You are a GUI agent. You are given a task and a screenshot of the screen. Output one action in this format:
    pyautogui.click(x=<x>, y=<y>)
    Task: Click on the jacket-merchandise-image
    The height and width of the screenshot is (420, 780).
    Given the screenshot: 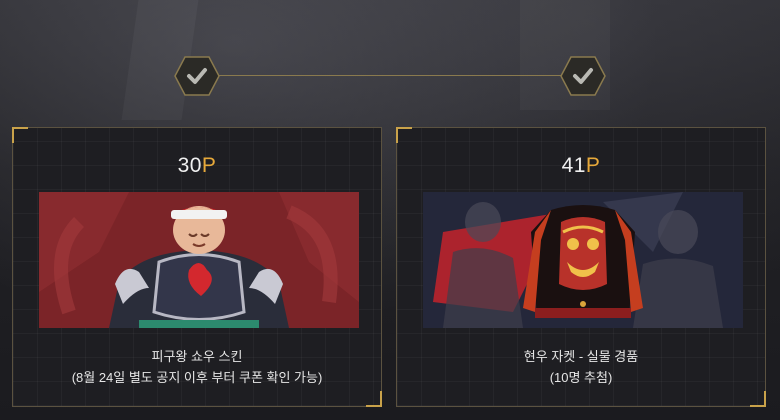 What is the action you would take?
    pyautogui.click(x=583, y=260)
    